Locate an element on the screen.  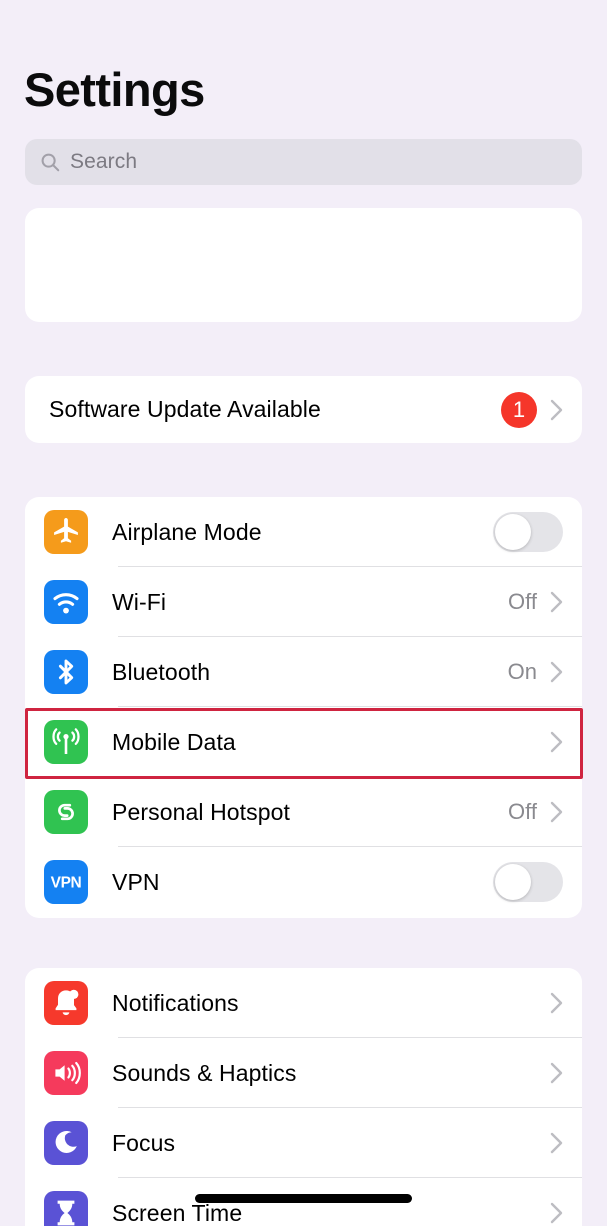
row-bluetooth: Bluetooth On is located at coordinates (303, 672).